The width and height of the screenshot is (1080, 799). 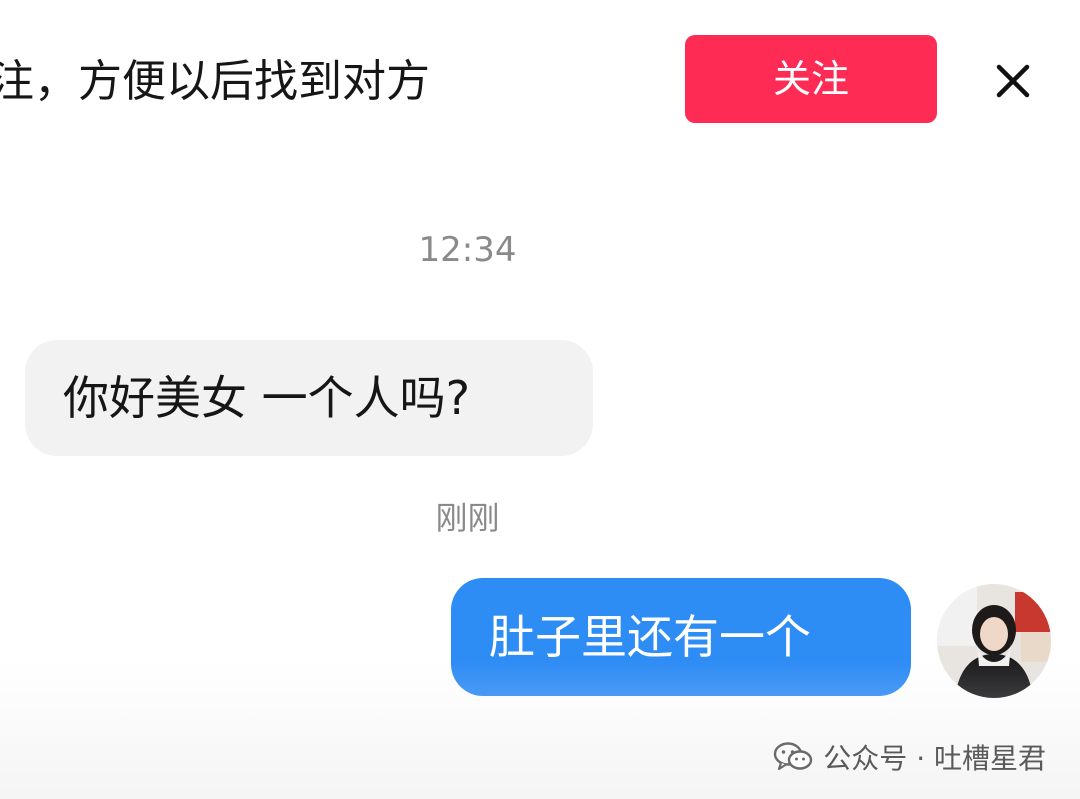 I want to click on watermark: 公众号 · 吐槽星君, so click(x=909, y=757).